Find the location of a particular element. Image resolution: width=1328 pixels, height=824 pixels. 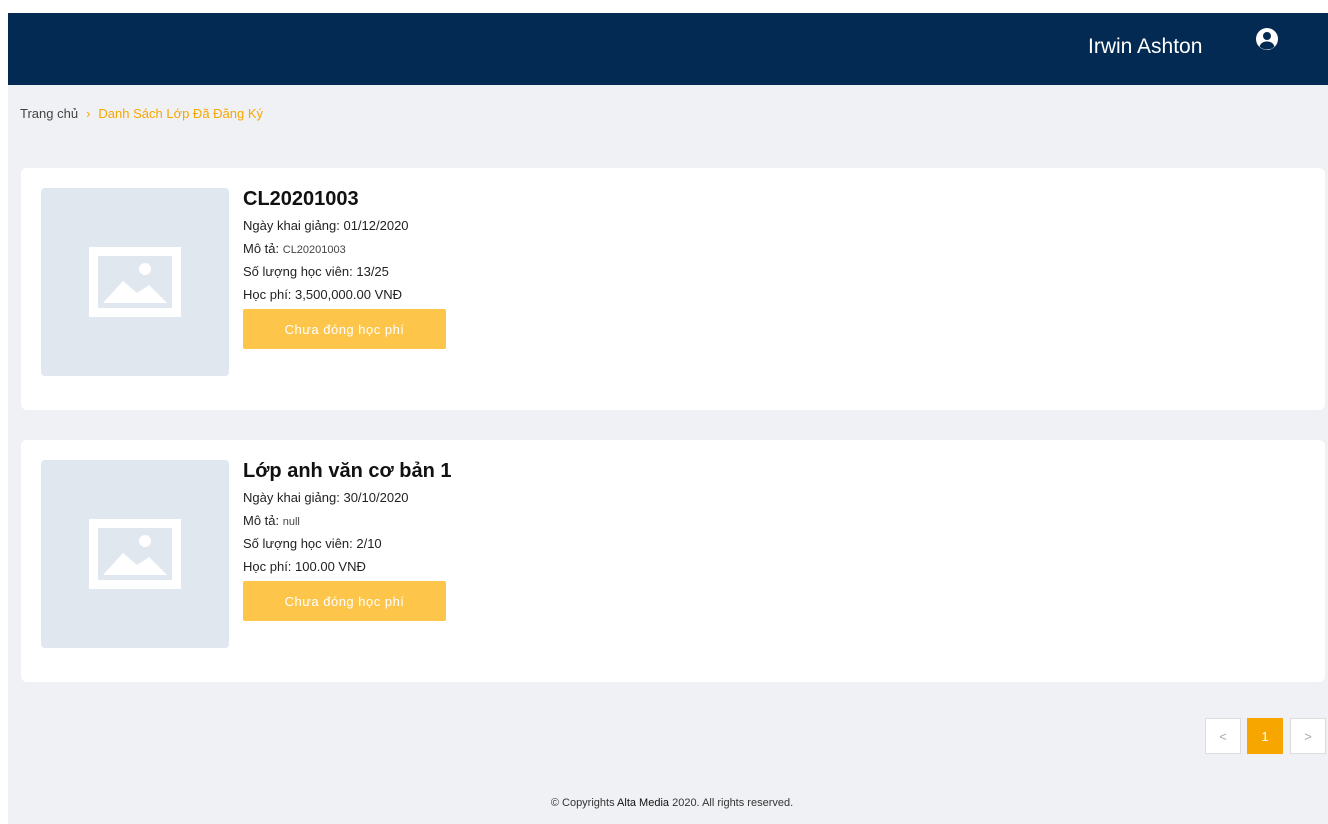

fee-row: Học phí: 100.00 VNĐ is located at coordinates (347, 569).